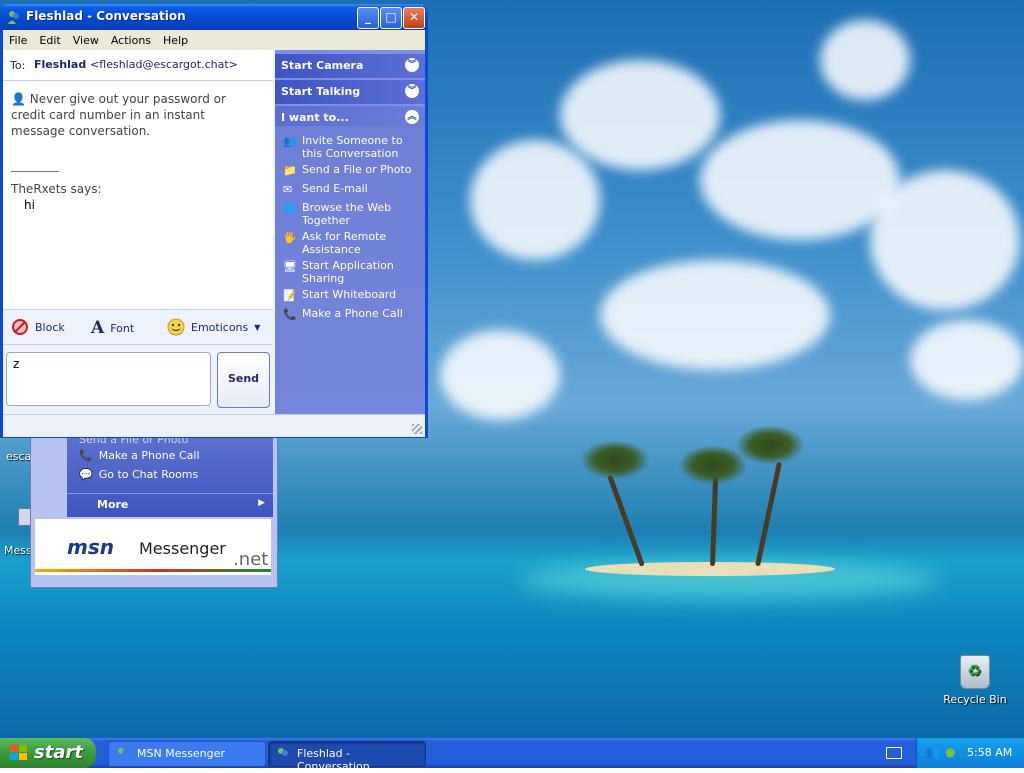 The width and height of the screenshot is (1024, 773). What do you see at coordinates (350, 66) in the screenshot?
I see `start-camera-button: Start Camera ︾` at bounding box center [350, 66].